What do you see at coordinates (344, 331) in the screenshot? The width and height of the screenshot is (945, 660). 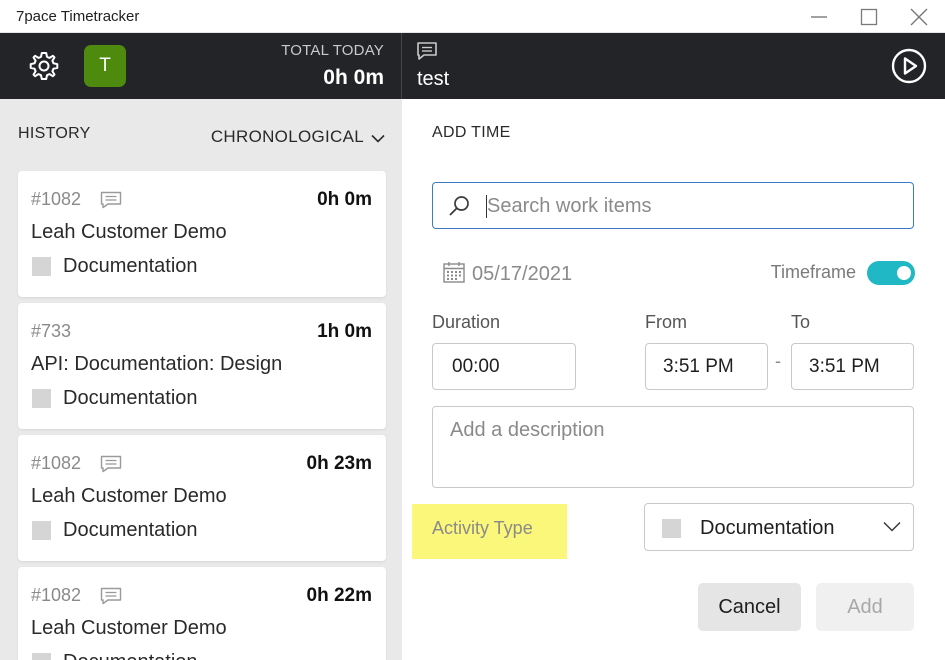 I see `item-duration: 1h 0m` at bounding box center [344, 331].